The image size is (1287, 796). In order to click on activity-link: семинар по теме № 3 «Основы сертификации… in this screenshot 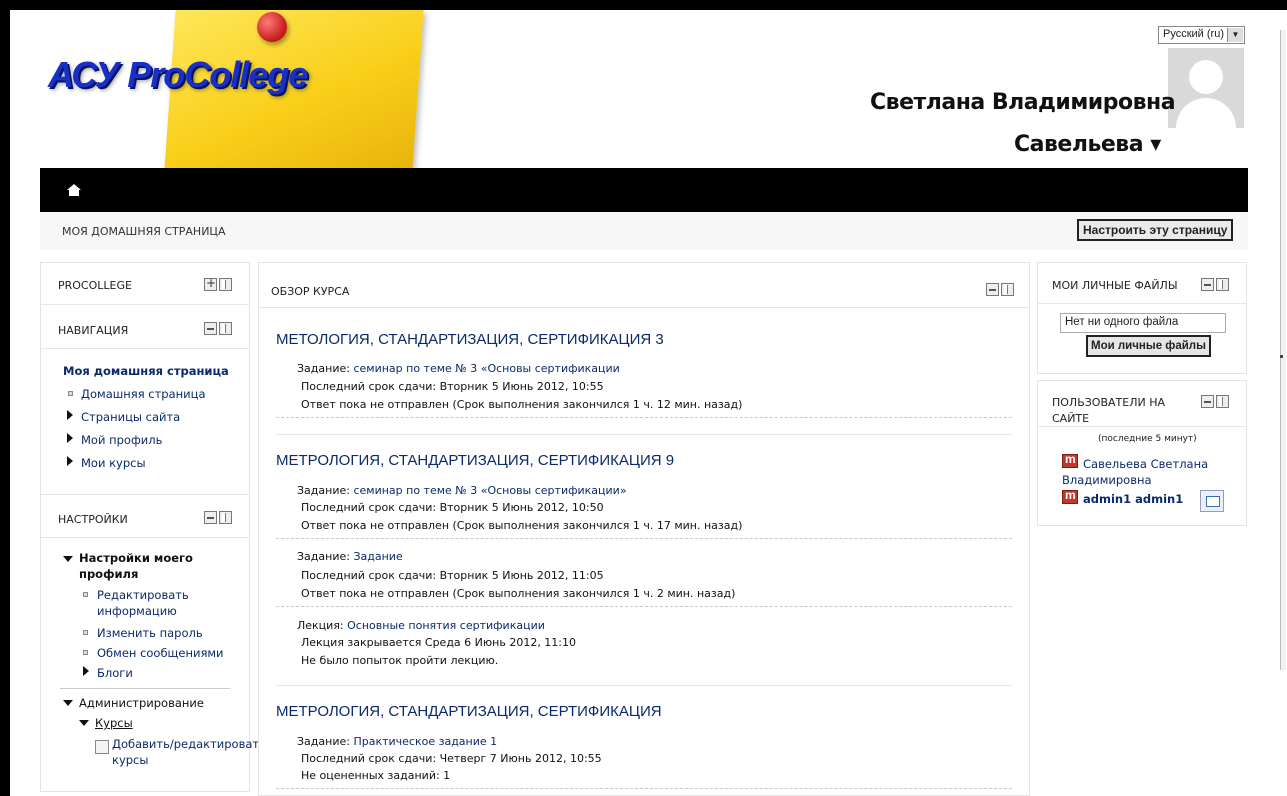, I will do `click(489, 490)`.